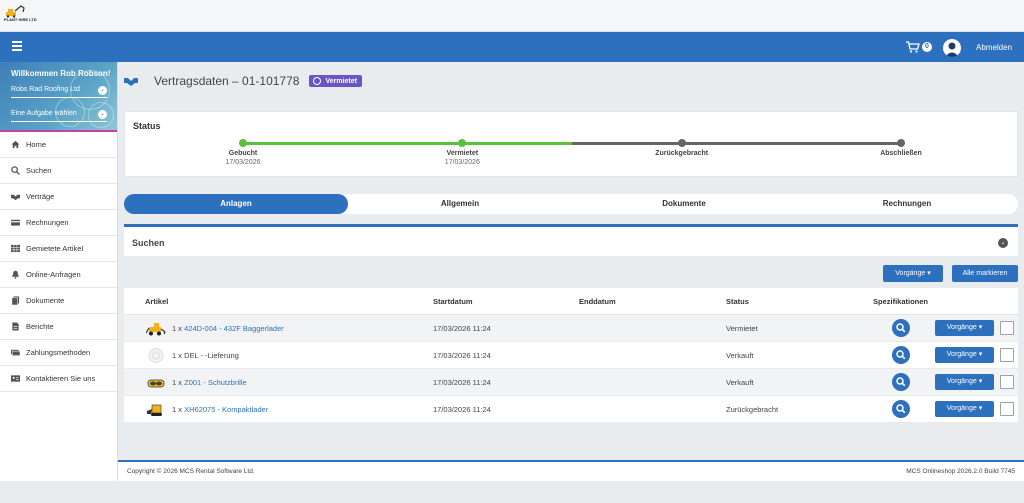 The image size is (1024, 503). What do you see at coordinates (994, 47) in the screenshot?
I see `logout-link: Abmelden` at bounding box center [994, 47].